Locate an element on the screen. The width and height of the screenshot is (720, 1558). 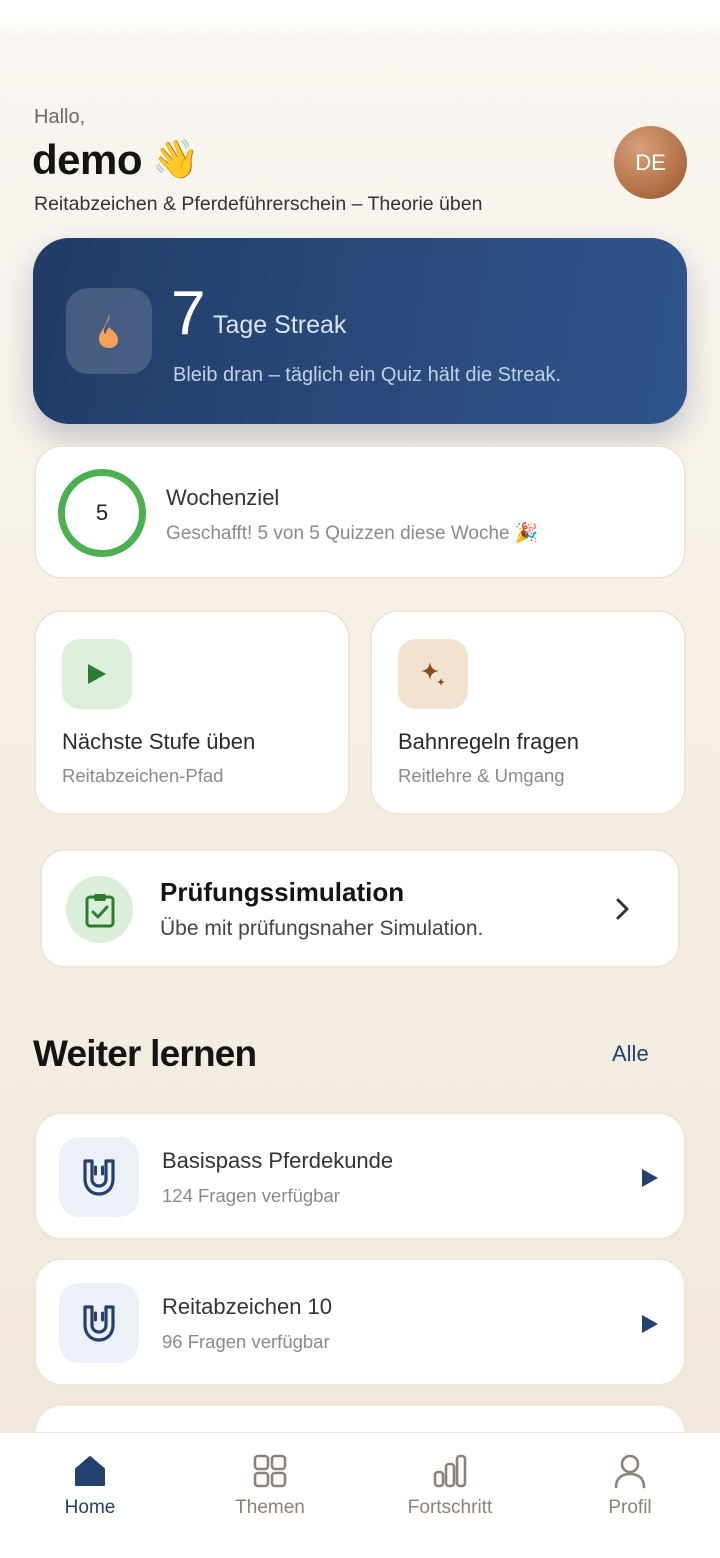
list-item-subtitle: 96 Fragen verfügbar is located at coordinates (246, 1341).